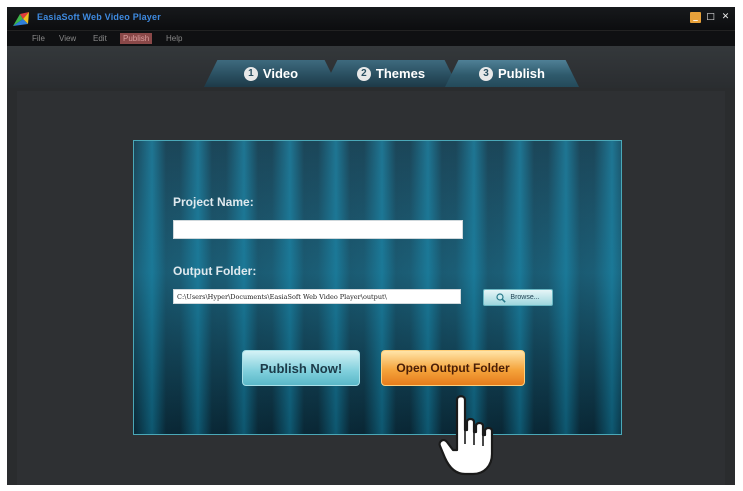 The image size is (743, 491). What do you see at coordinates (318, 229) in the screenshot?
I see `project-name-input` at bounding box center [318, 229].